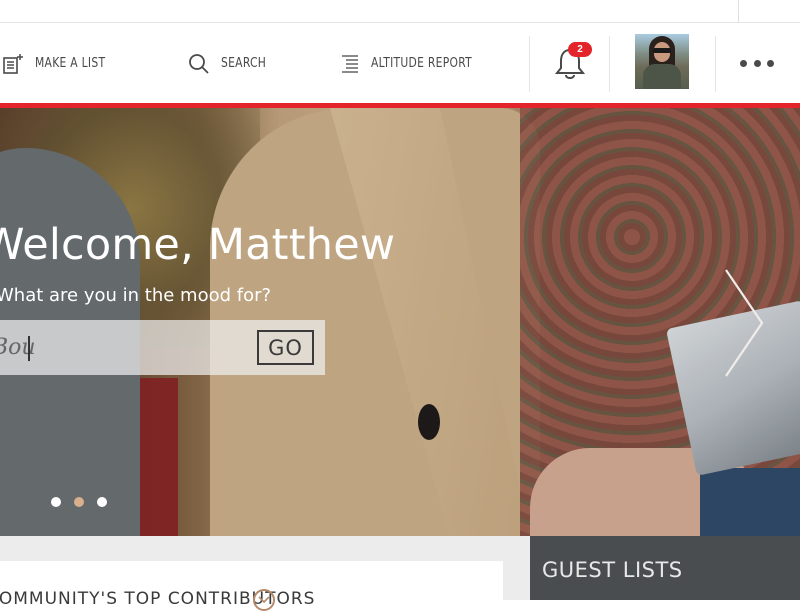 The width and height of the screenshot is (800, 614). What do you see at coordinates (744, 323) in the screenshot?
I see `chevron-right-icon` at bounding box center [744, 323].